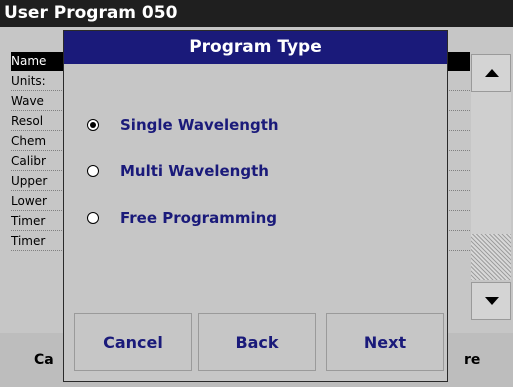 This screenshot has width=513, height=387. Describe the element at coordinates (256, 13) in the screenshot. I see `window-title-bar: User Program 050` at that location.